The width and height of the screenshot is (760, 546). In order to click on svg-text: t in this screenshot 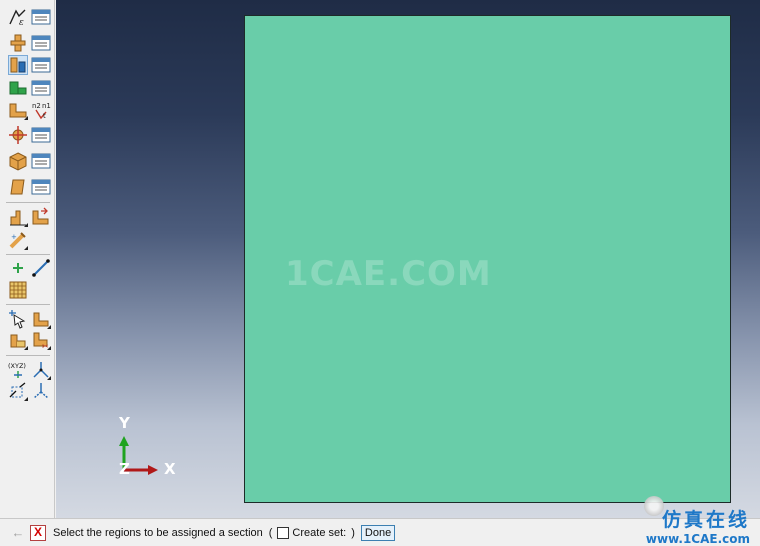, I will do `click(44, 116)`.